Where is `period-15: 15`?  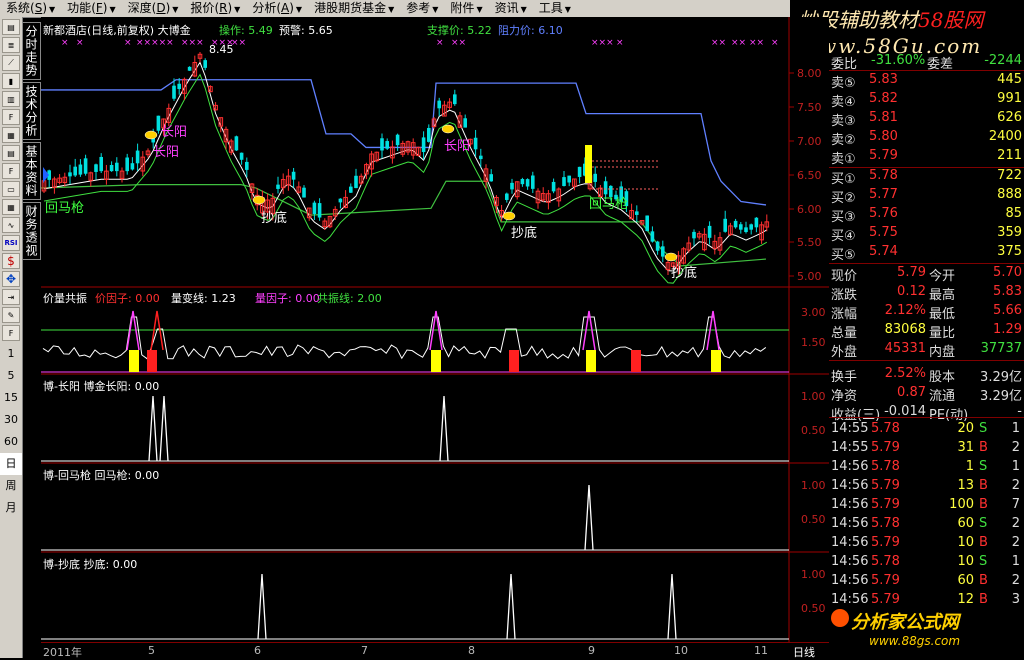
period-15: 15 is located at coordinates (11, 398).